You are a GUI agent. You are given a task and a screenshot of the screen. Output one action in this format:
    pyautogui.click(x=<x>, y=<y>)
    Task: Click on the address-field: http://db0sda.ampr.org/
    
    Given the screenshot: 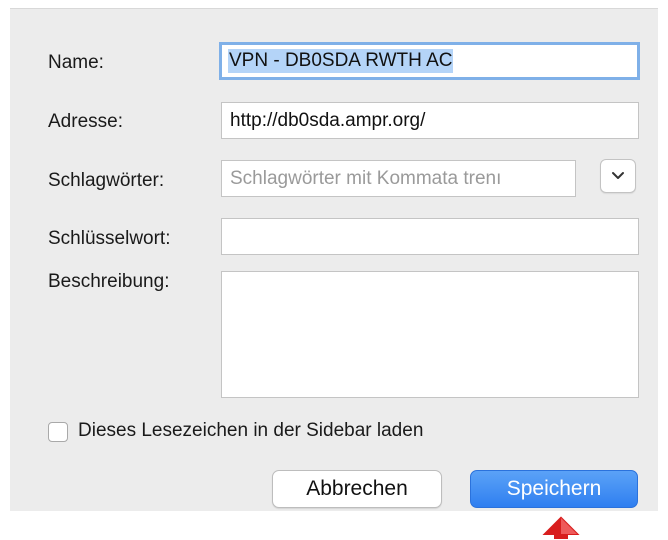 What is the action you would take?
    pyautogui.click(x=430, y=120)
    